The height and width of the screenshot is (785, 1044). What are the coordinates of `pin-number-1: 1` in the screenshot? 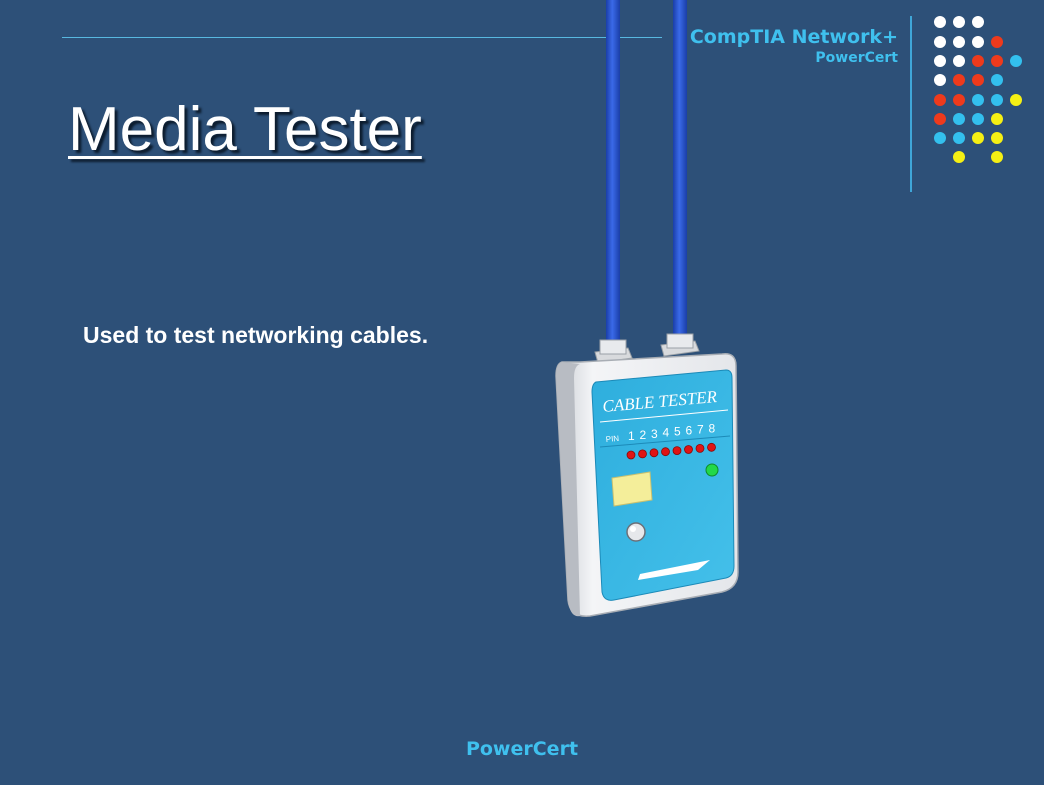 It's located at (631, 436).